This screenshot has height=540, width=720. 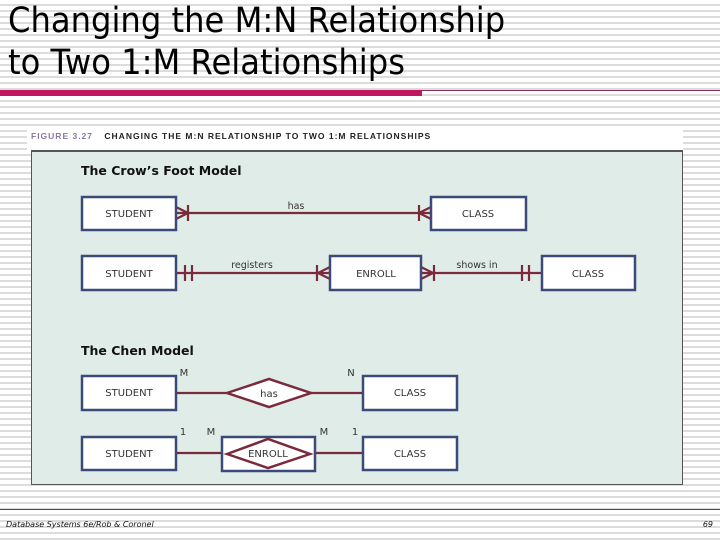 I want to click on footer-rule, so click(x=360, y=509).